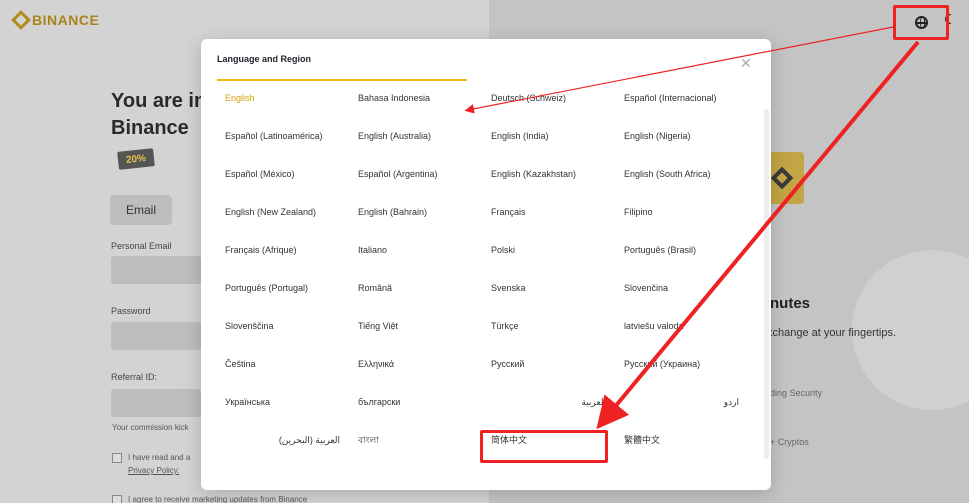 The image size is (969, 503). I want to click on language-option: Deutsch (Schweiz), so click(549, 106).